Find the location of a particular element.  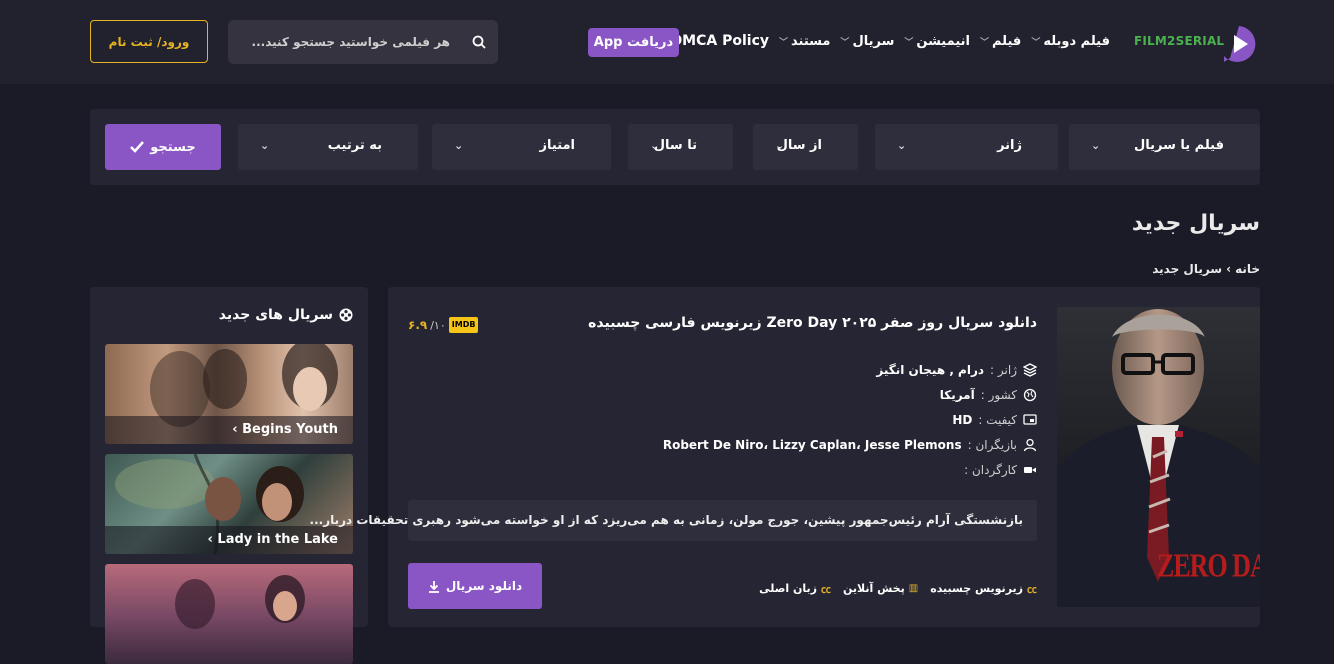

language-icon: ㏄ is located at coordinates (826, 590).